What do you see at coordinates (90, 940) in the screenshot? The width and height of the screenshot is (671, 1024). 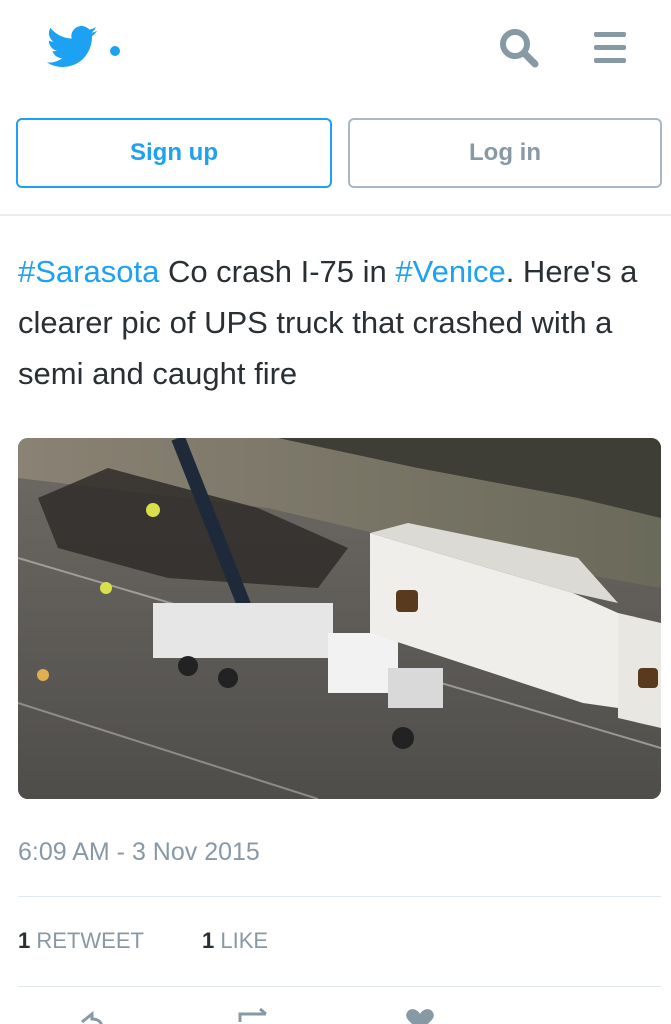 I see `retweet-count-label: RETWEET` at bounding box center [90, 940].